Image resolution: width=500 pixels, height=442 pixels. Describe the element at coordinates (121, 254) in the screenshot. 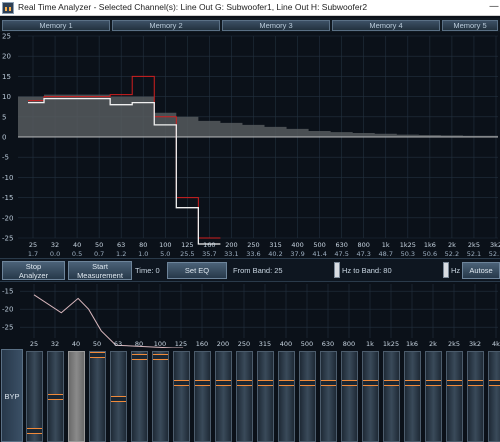

I see `rta-band-value: 1.2` at that location.